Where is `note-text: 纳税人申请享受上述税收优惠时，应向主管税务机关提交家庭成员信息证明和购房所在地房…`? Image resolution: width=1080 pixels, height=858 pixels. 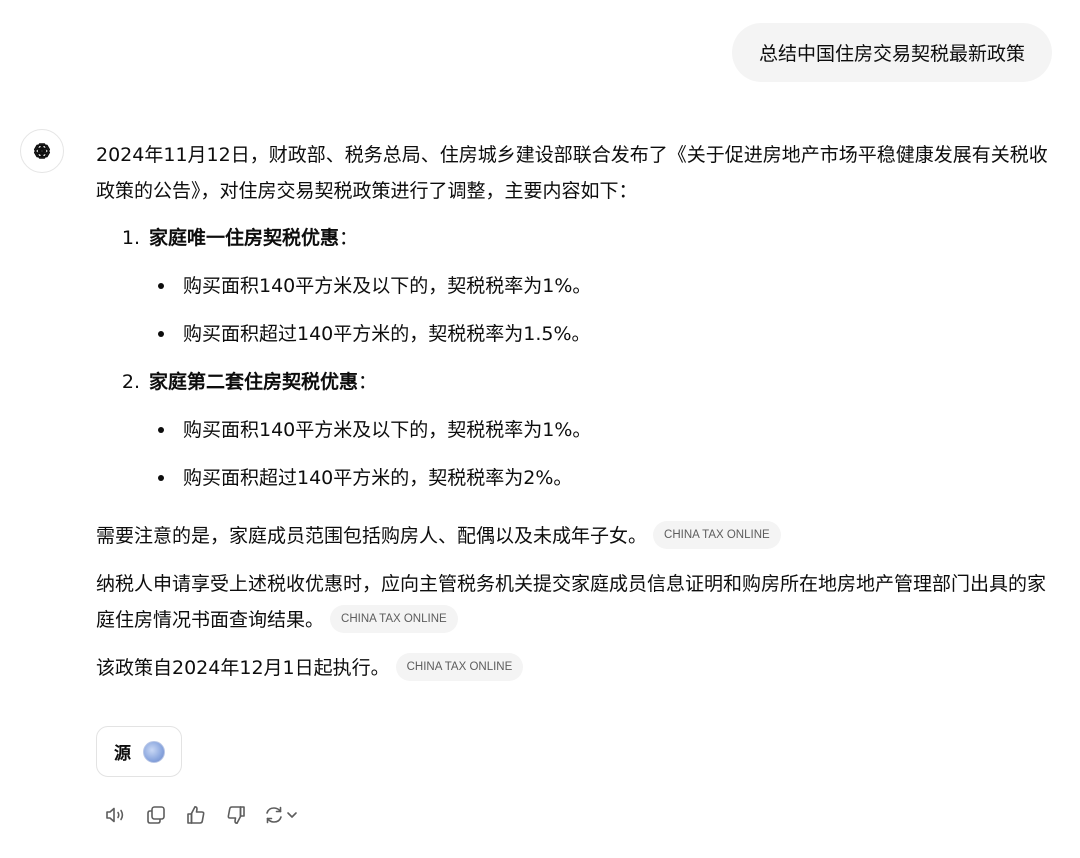
note-text: 纳税人申请享受上述税收优惠时，应向主管税务机关提交家庭成员信息证明和购房所在地房… is located at coordinates (571, 602).